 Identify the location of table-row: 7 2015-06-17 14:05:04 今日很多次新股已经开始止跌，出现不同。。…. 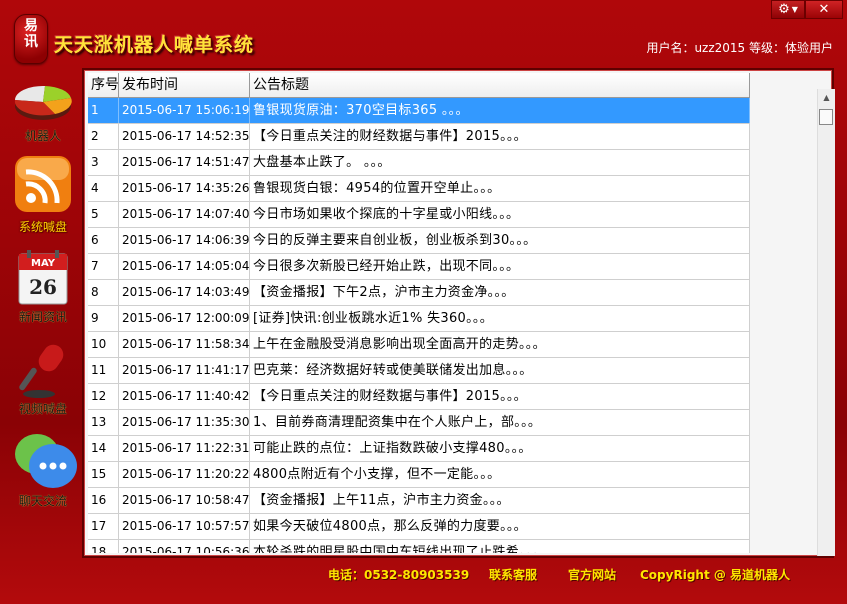
(419, 267).